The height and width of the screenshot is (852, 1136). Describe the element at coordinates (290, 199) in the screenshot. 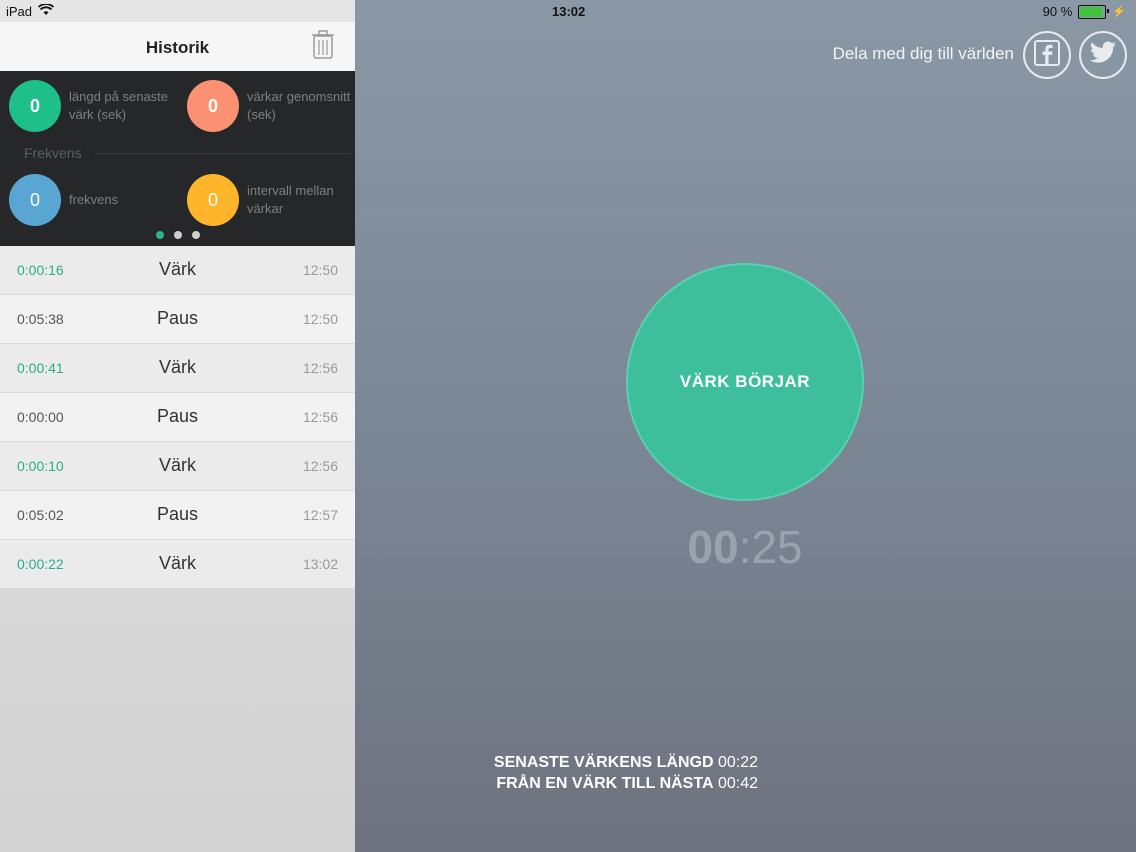

I see `stat-interval-label: intervall mellan värkar` at that location.